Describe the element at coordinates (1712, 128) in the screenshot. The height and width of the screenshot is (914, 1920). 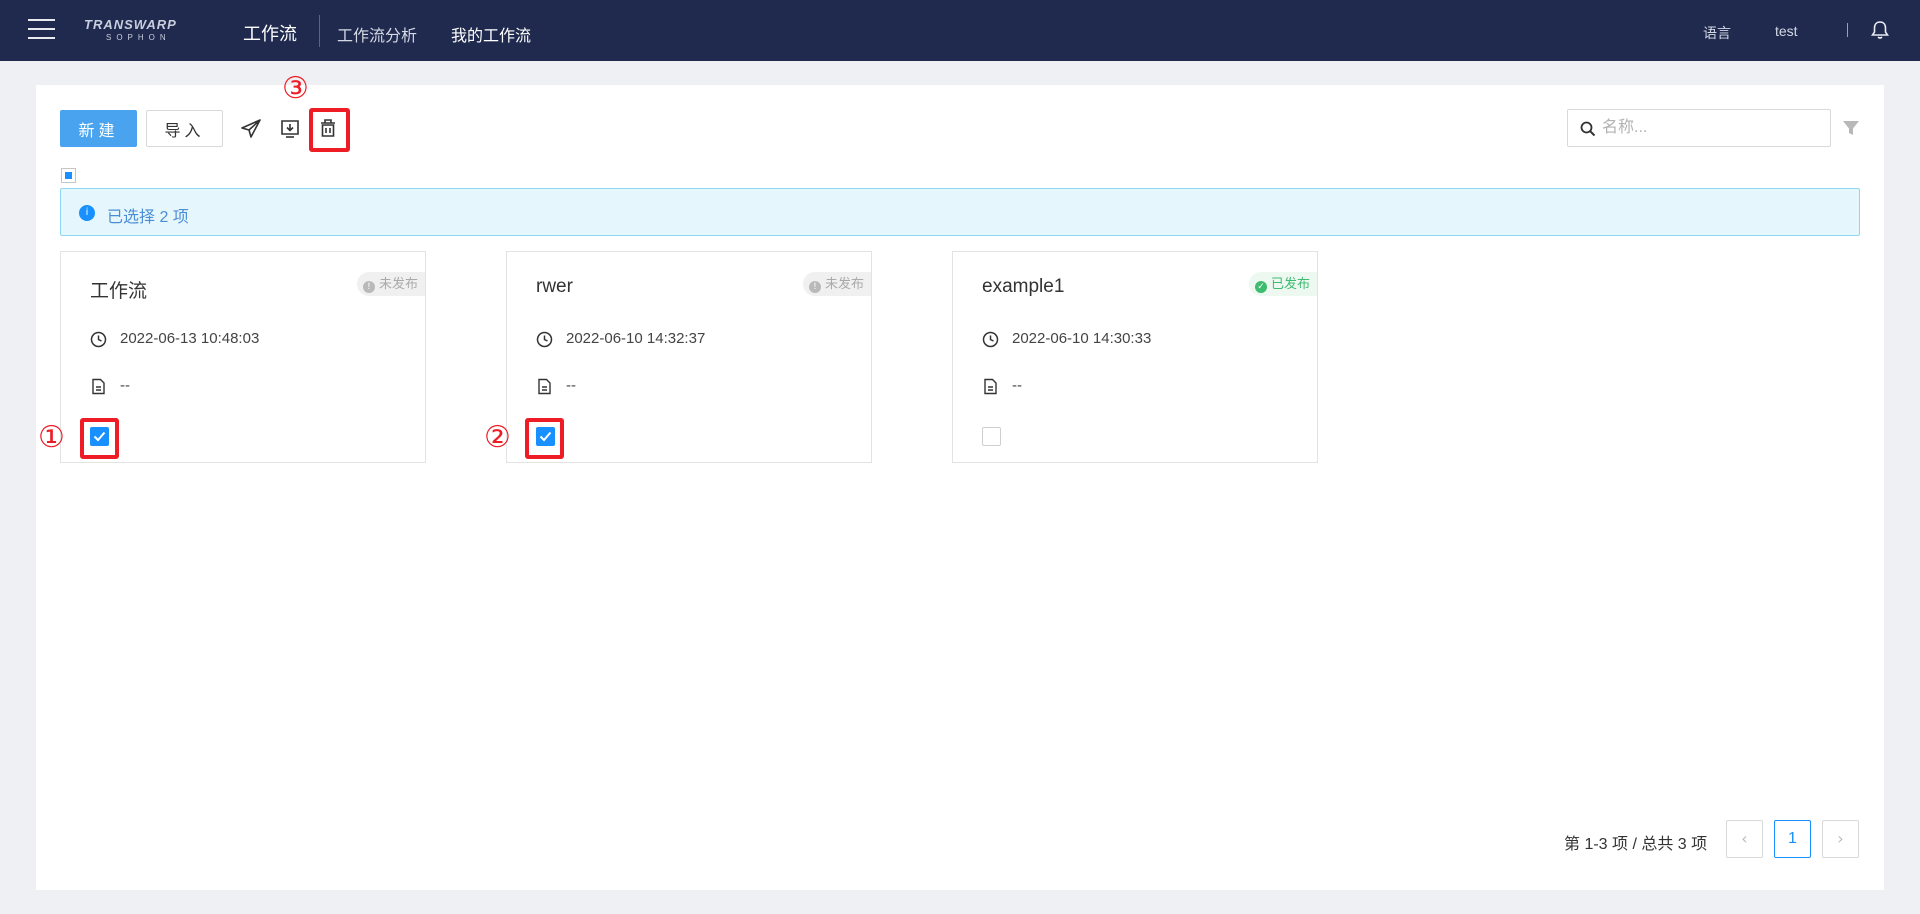
I see `search-input` at that location.